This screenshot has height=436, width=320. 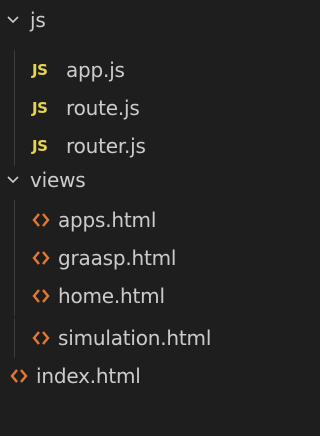 I want to click on file-label: apps.html, so click(x=107, y=220).